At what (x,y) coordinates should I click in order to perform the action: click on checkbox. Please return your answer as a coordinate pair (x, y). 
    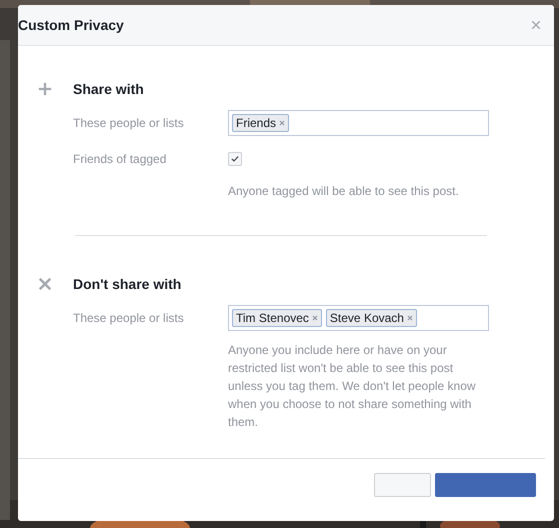
    Looking at the image, I should click on (235, 159).